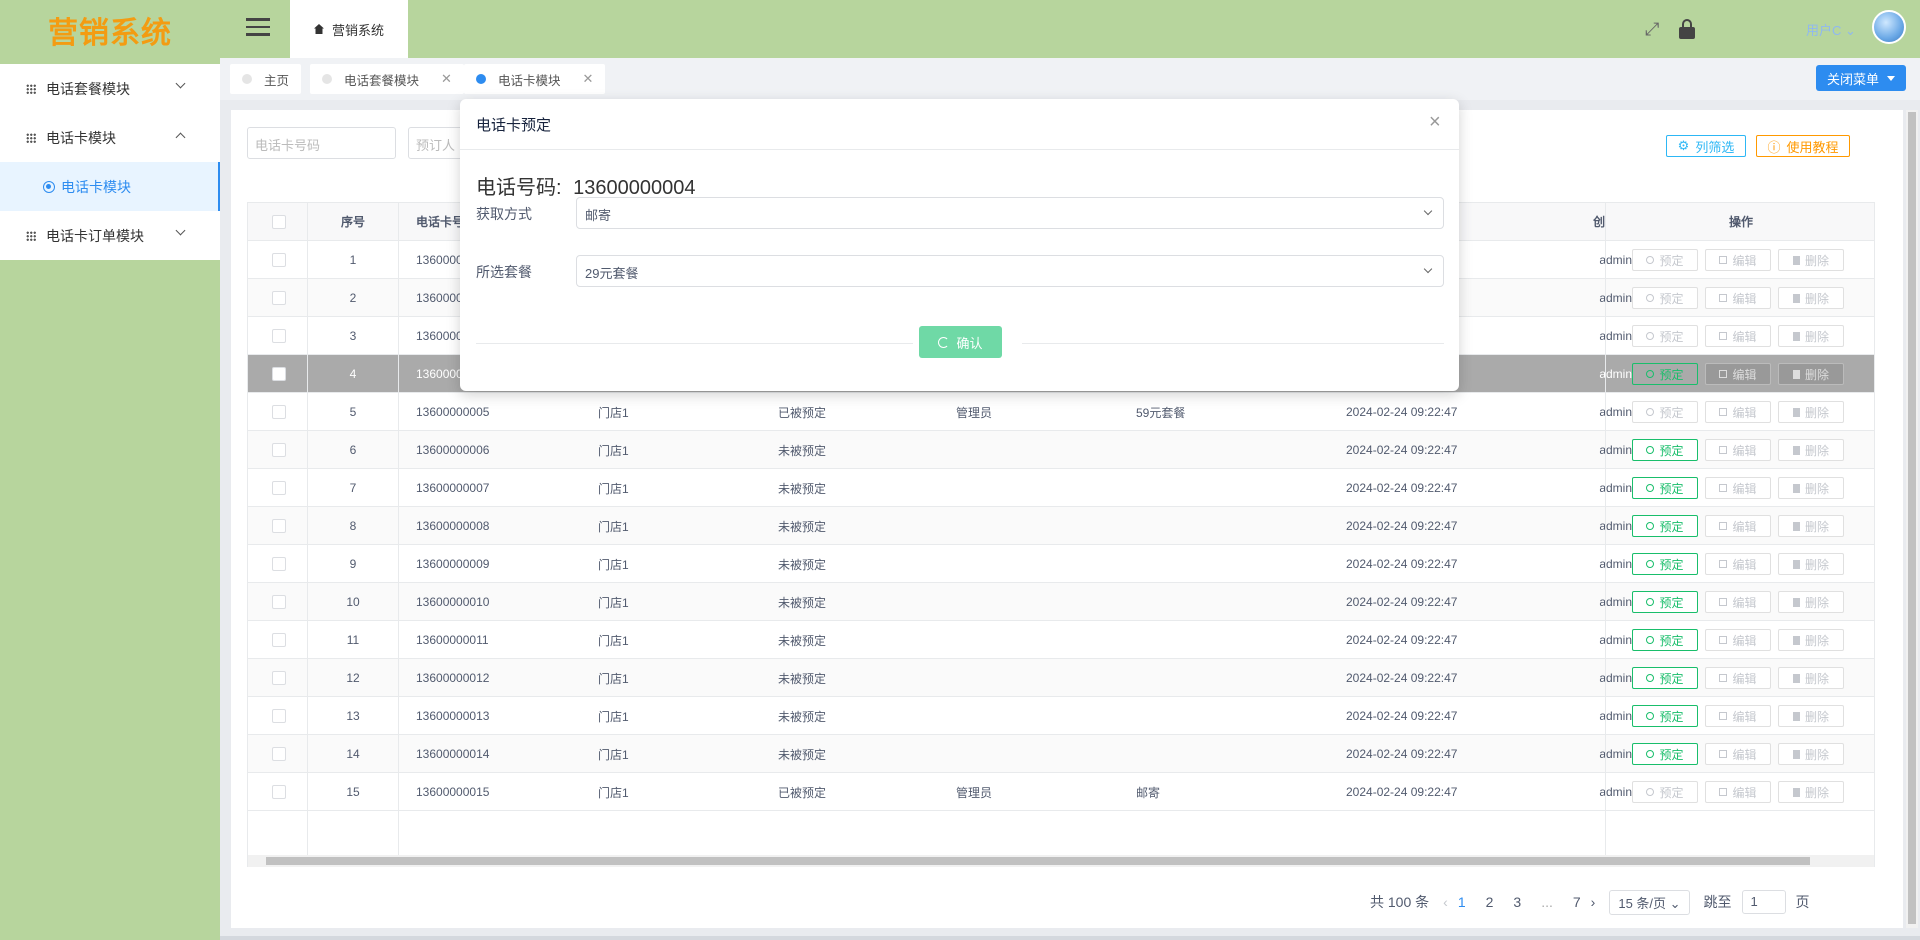  What do you see at coordinates (266, 79) in the screenshot?
I see `tab-home: 主页` at bounding box center [266, 79].